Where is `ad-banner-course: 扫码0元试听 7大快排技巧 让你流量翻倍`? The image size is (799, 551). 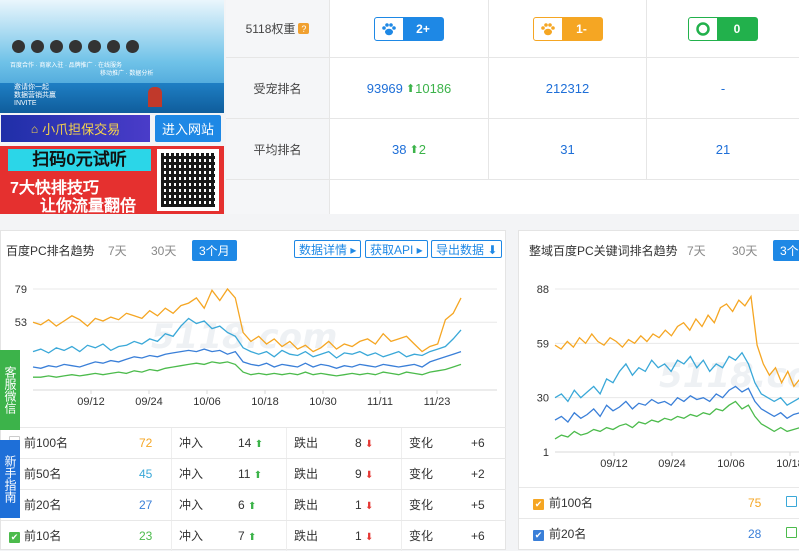
ad-banner-course: 扫码0元试听 7大快排技巧 让你流量翻倍 is located at coordinates (112, 180).